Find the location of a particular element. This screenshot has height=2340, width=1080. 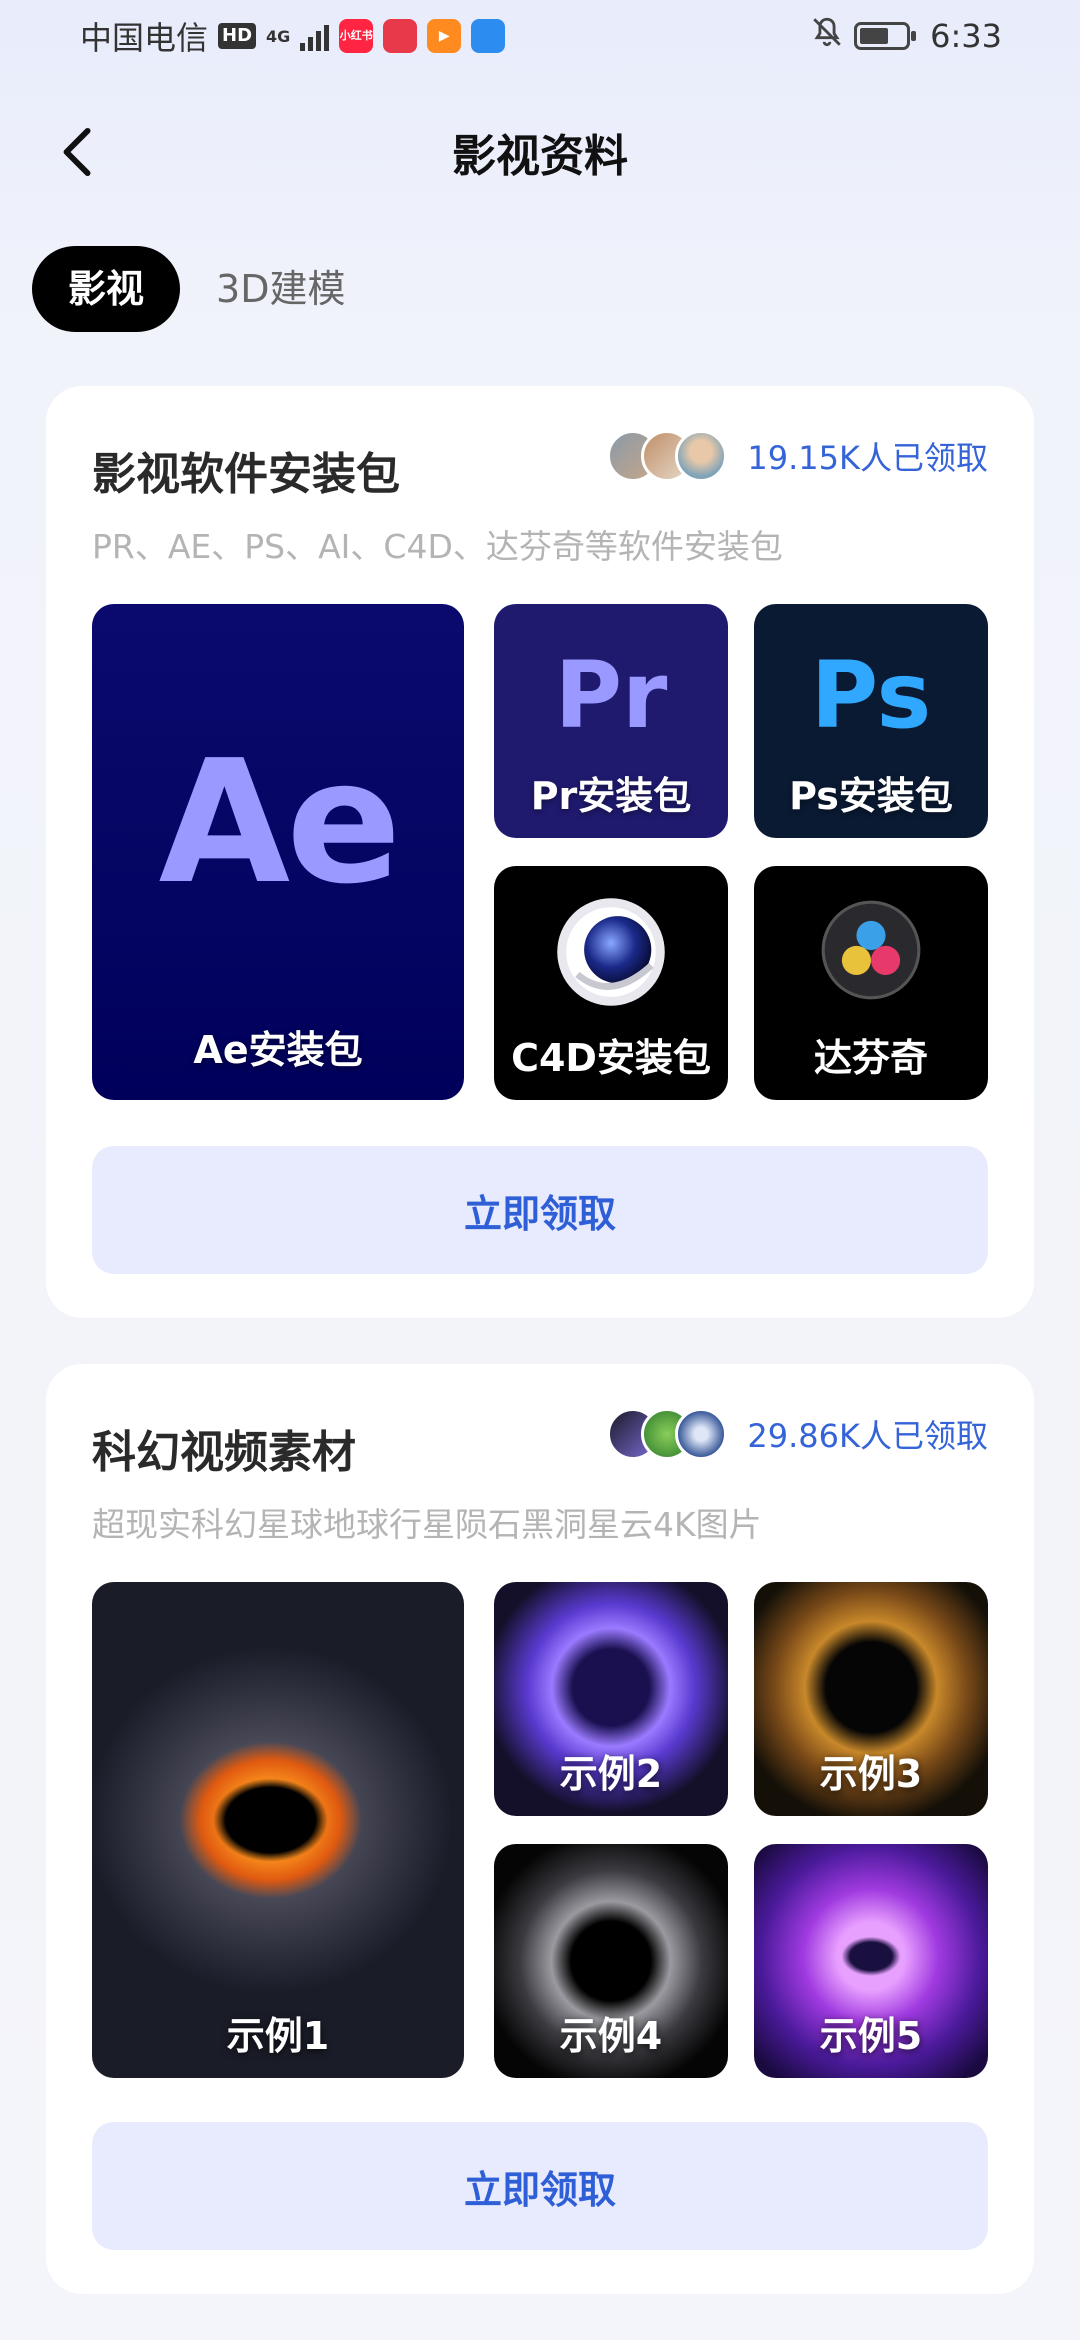

battery-icon is located at coordinates (885, 36).